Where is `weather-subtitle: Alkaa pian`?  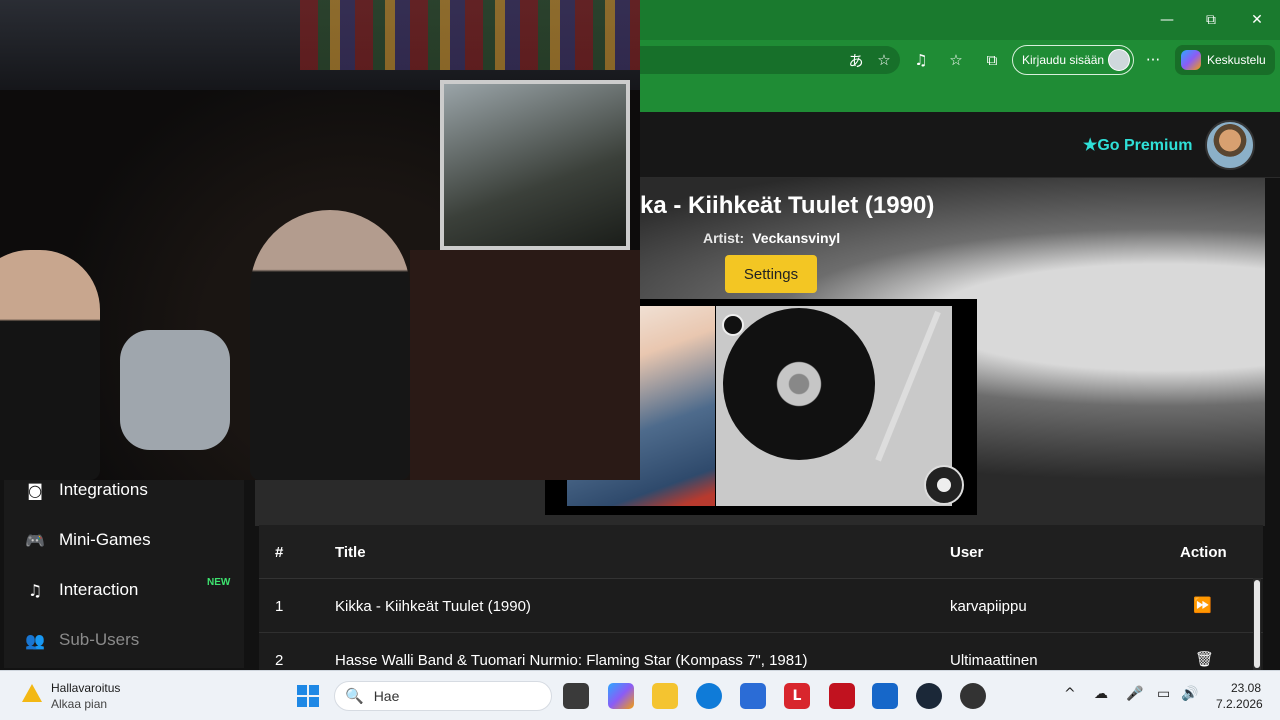 weather-subtitle: Alkaa pian is located at coordinates (79, 704).